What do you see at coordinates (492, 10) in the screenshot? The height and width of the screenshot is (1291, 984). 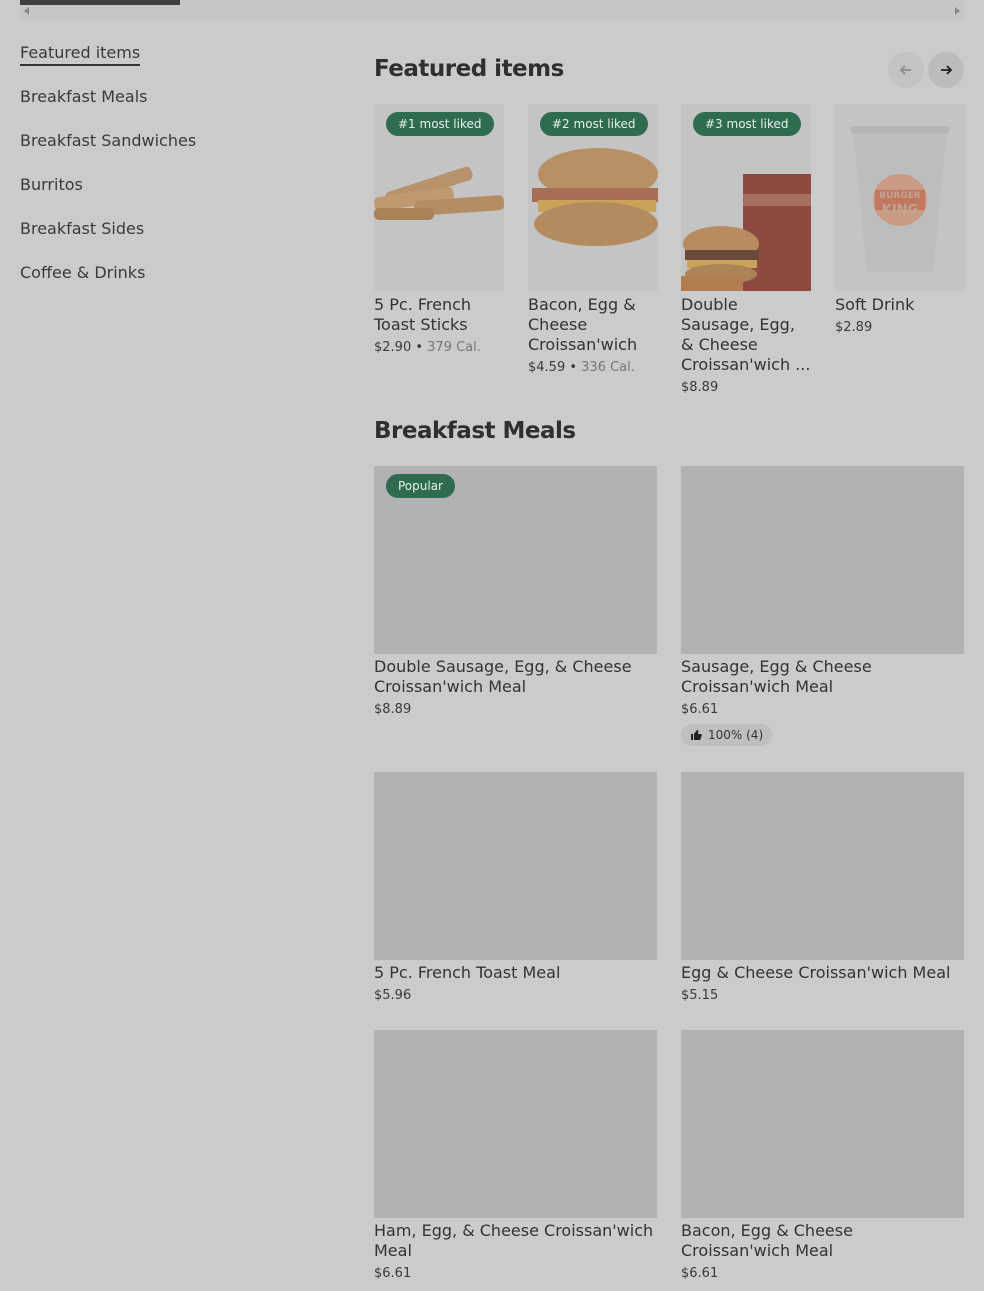 I see `horizontal-scrollbar` at bounding box center [492, 10].